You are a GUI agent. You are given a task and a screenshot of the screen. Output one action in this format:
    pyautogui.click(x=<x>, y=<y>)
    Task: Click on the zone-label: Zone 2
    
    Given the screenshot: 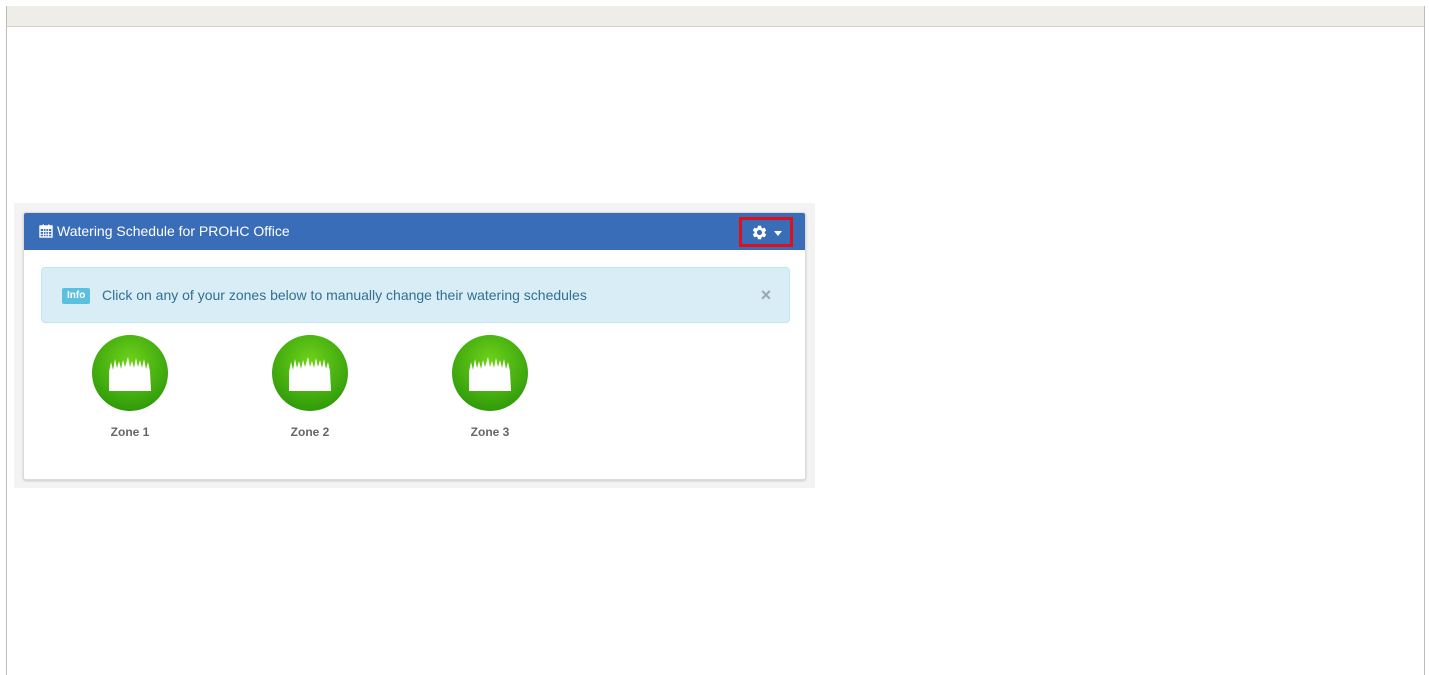 What is the action you would take?
    pyautogui.click(x=310, y=432)
    